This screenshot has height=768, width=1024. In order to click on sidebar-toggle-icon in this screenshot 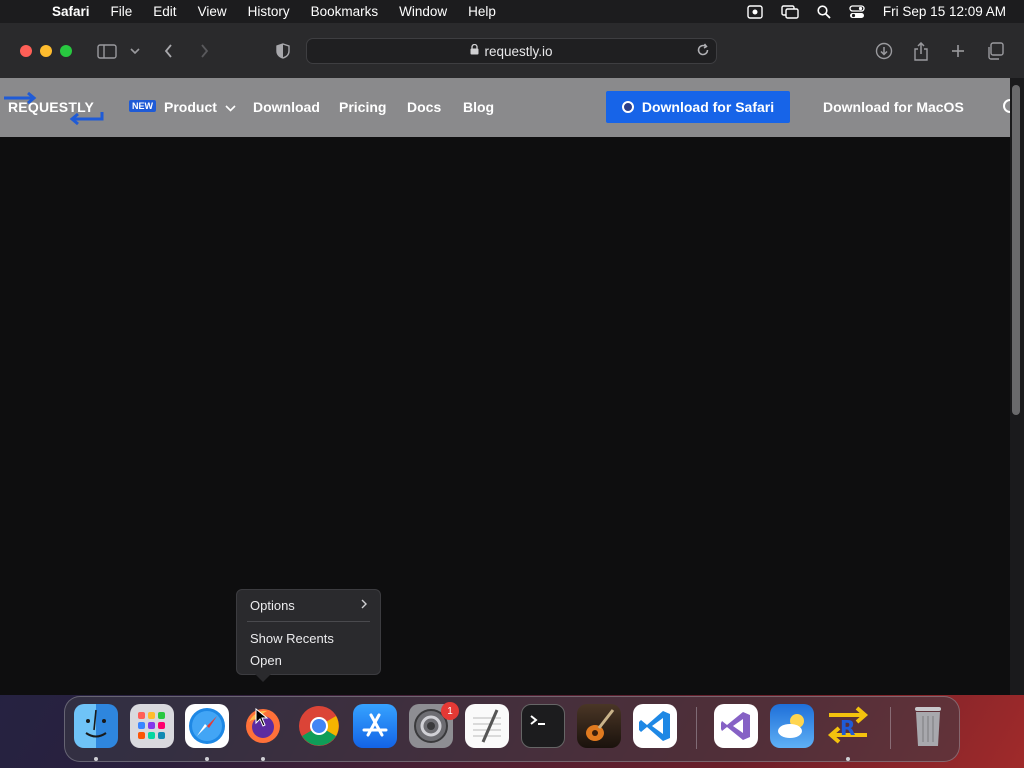, I will do `click(107, 51)`.